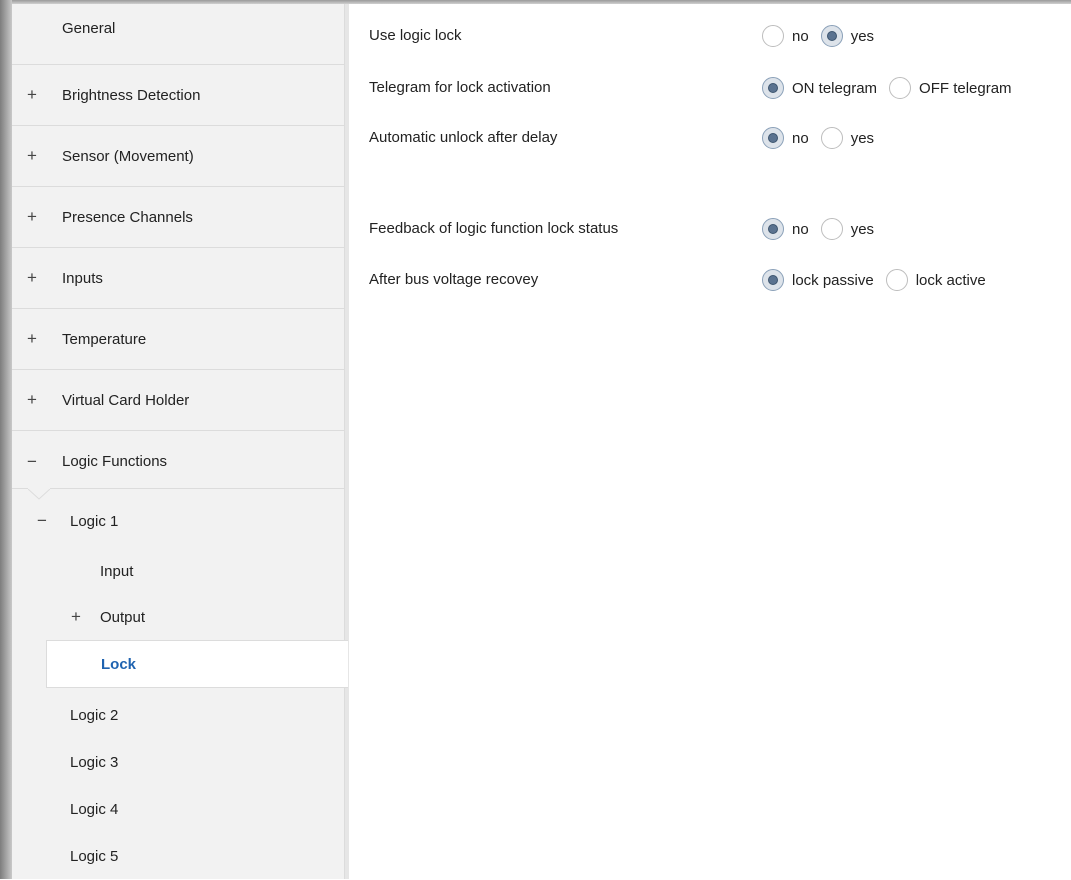  What do you see at coordinates (180, 809) in the screenshot?
I see `sidebar-item-logic-4: Logic 4` at bounding box center [180, 809].